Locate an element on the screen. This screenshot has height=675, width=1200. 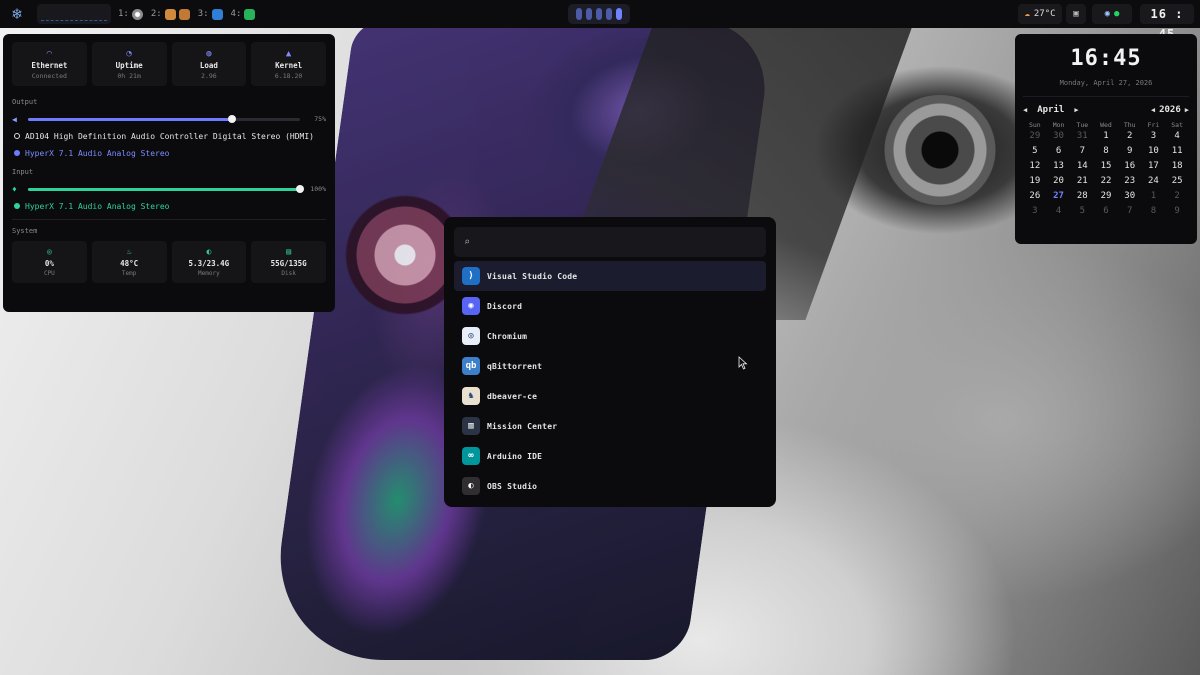
qbittorrent-icon: qb is located at coordinates (471, 366).